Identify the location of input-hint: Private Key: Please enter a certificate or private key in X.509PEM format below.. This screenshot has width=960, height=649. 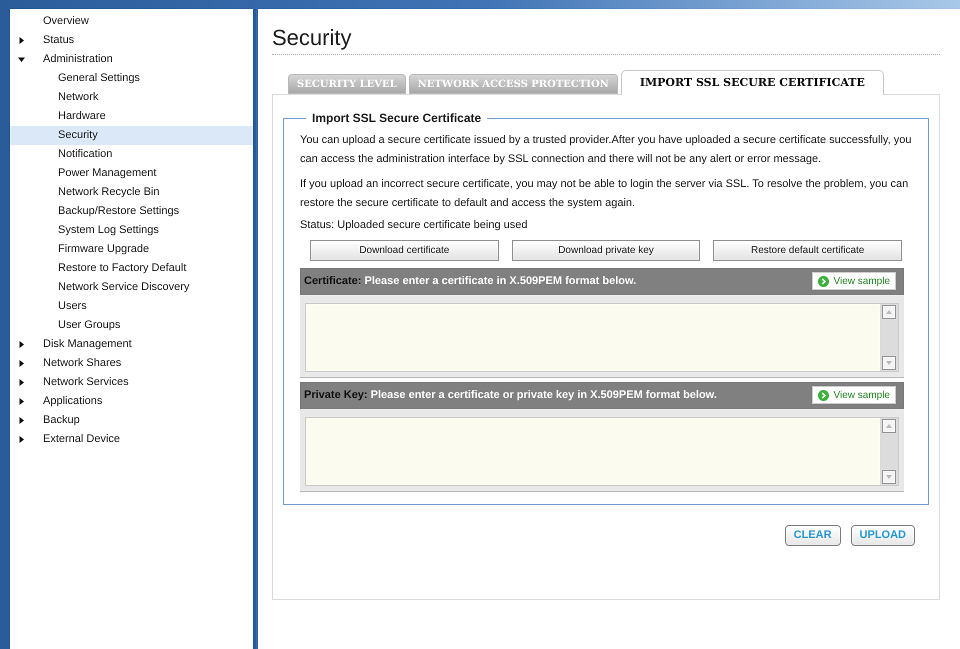
(510, 395).